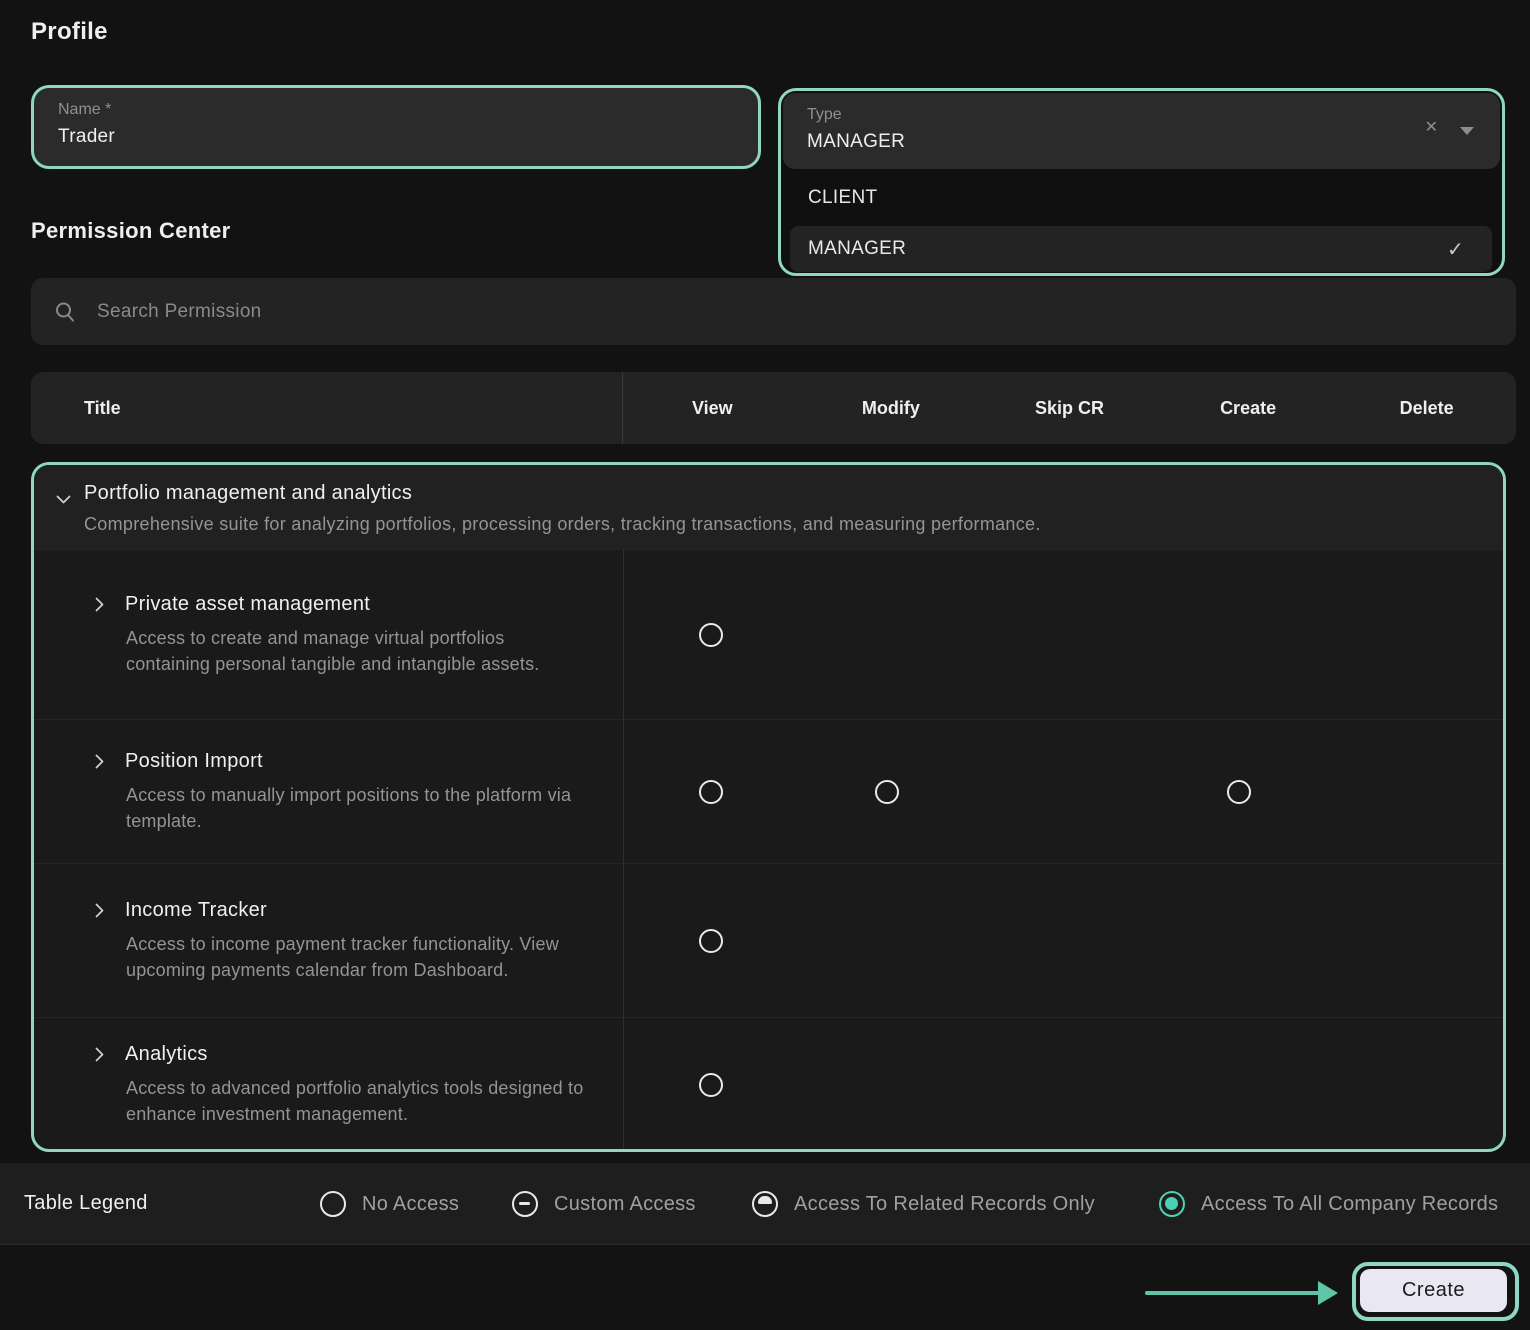 The height and width of the screenshot is (1330, 1530). What do you see at coordinates (1141, 198) in the screenshot?
I see `type-option-client: CLIENT` at bounding box center [1141, 198].